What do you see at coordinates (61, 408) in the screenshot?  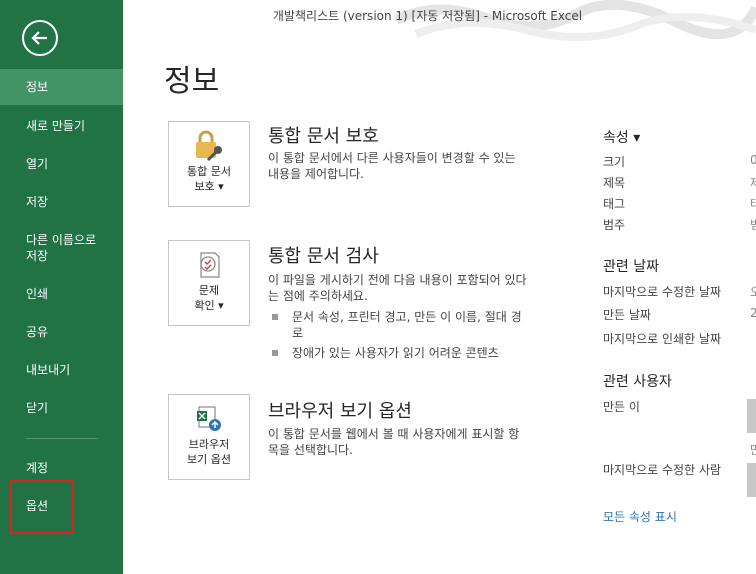 I see `sidebar-item-close: 닫기` at bounding box center [61, 408].